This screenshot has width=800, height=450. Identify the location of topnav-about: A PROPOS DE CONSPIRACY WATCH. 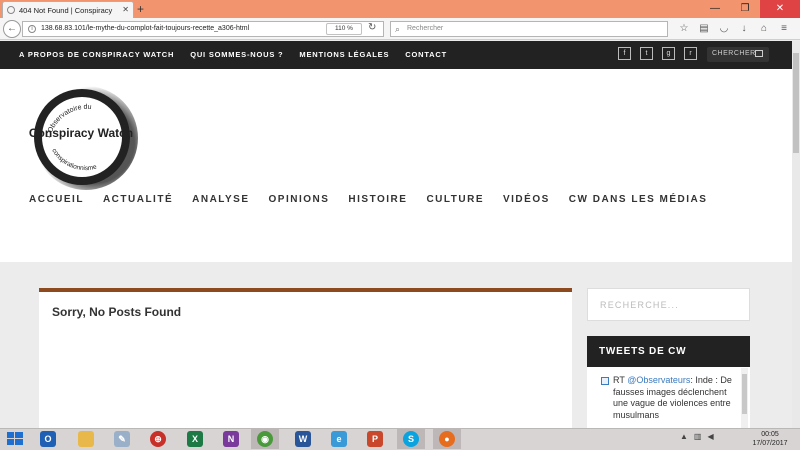
(96, 54).